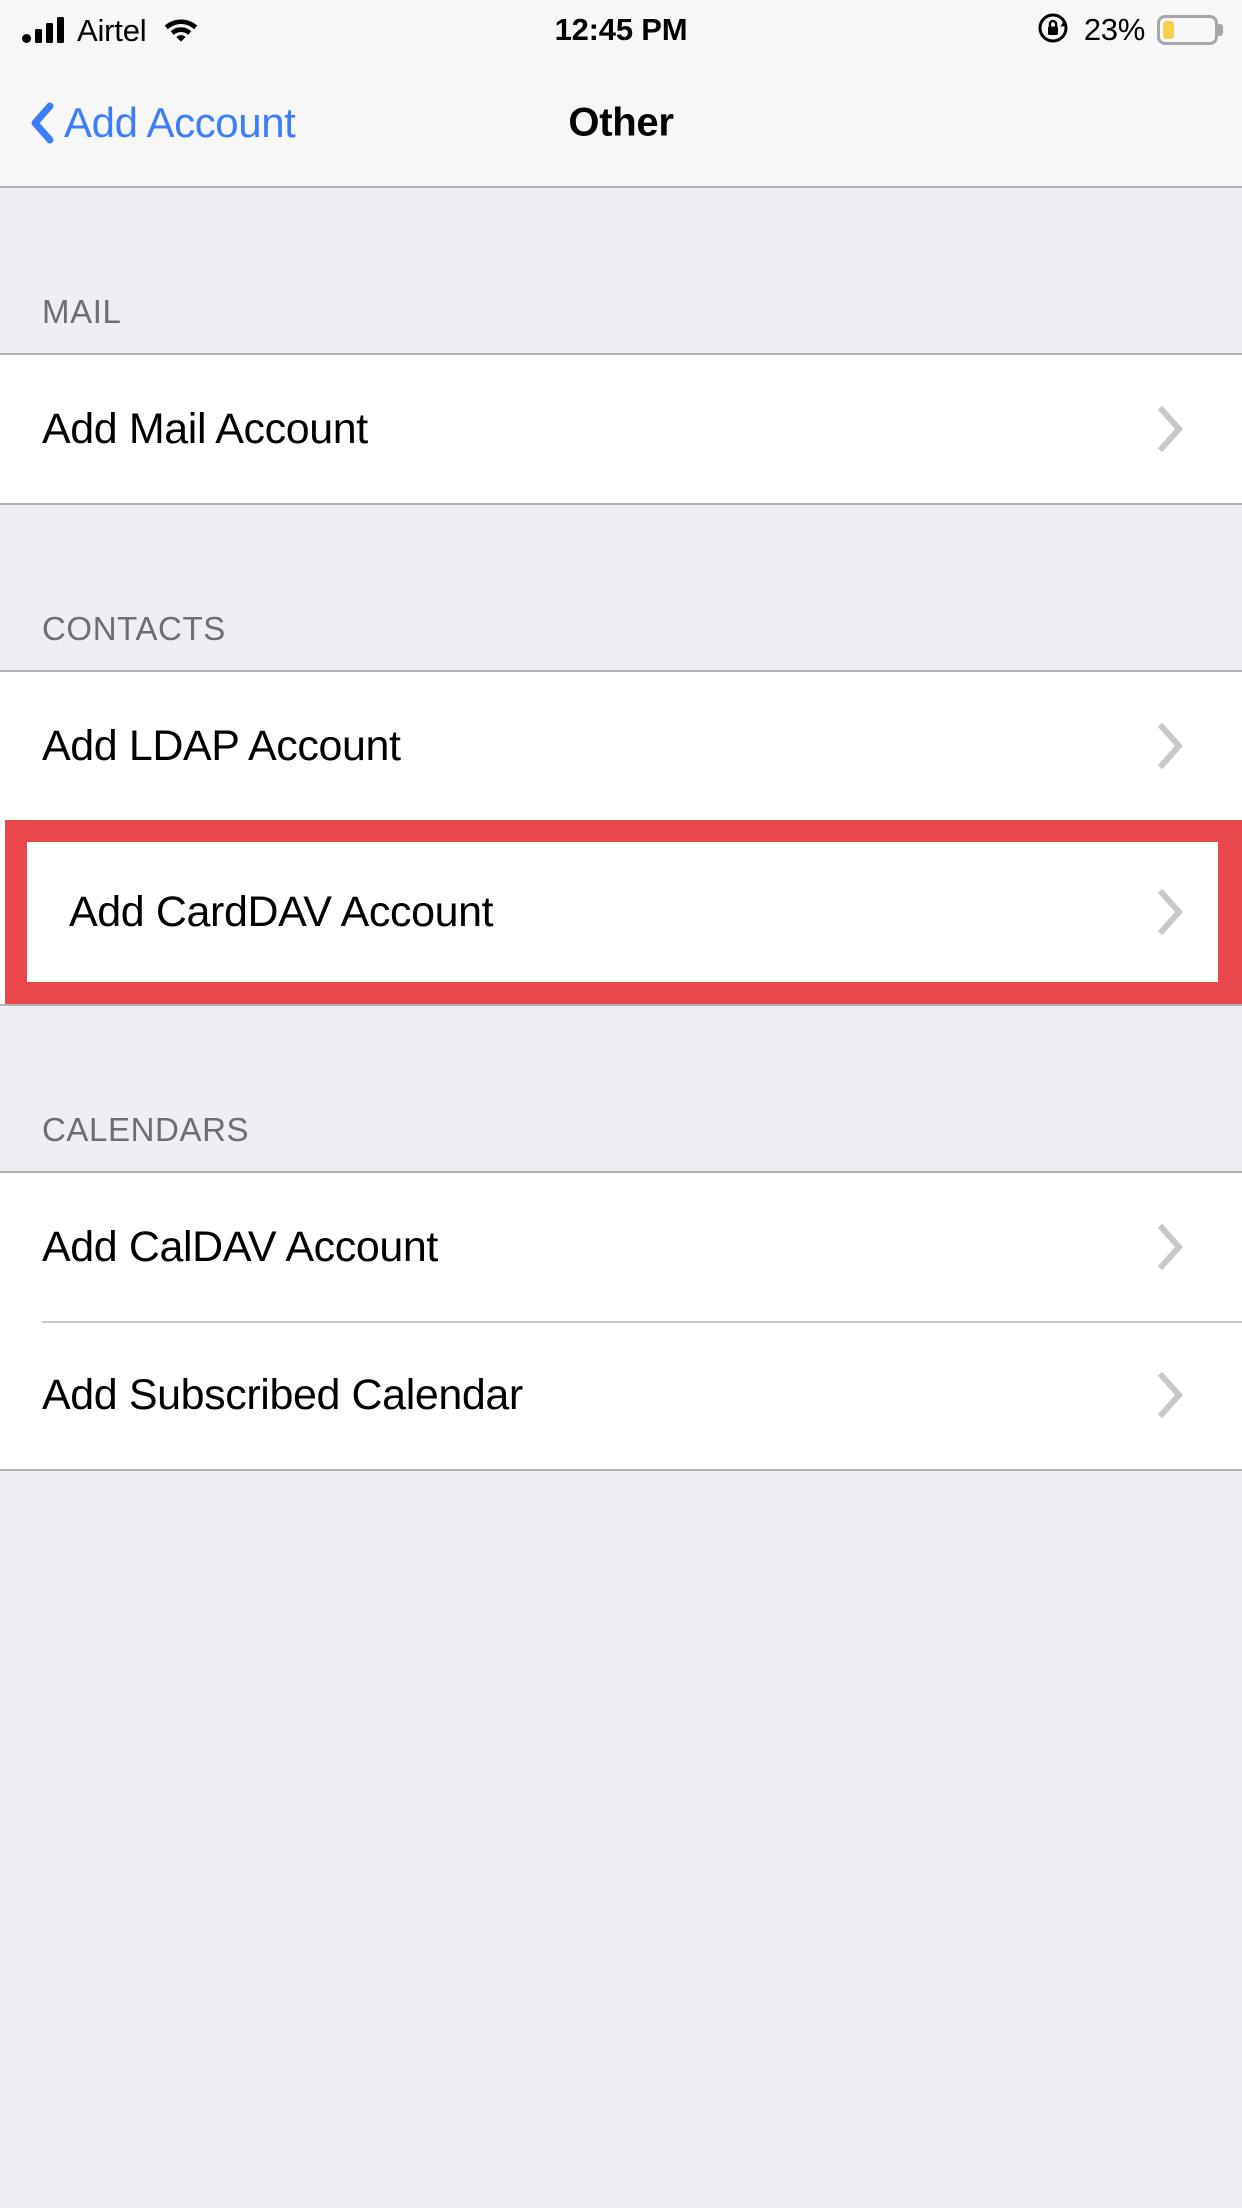  Describe the element at coordinates (621, 746) in the screenshot. I see `row-add-ldap-account: Add LDAP Account` at that location.